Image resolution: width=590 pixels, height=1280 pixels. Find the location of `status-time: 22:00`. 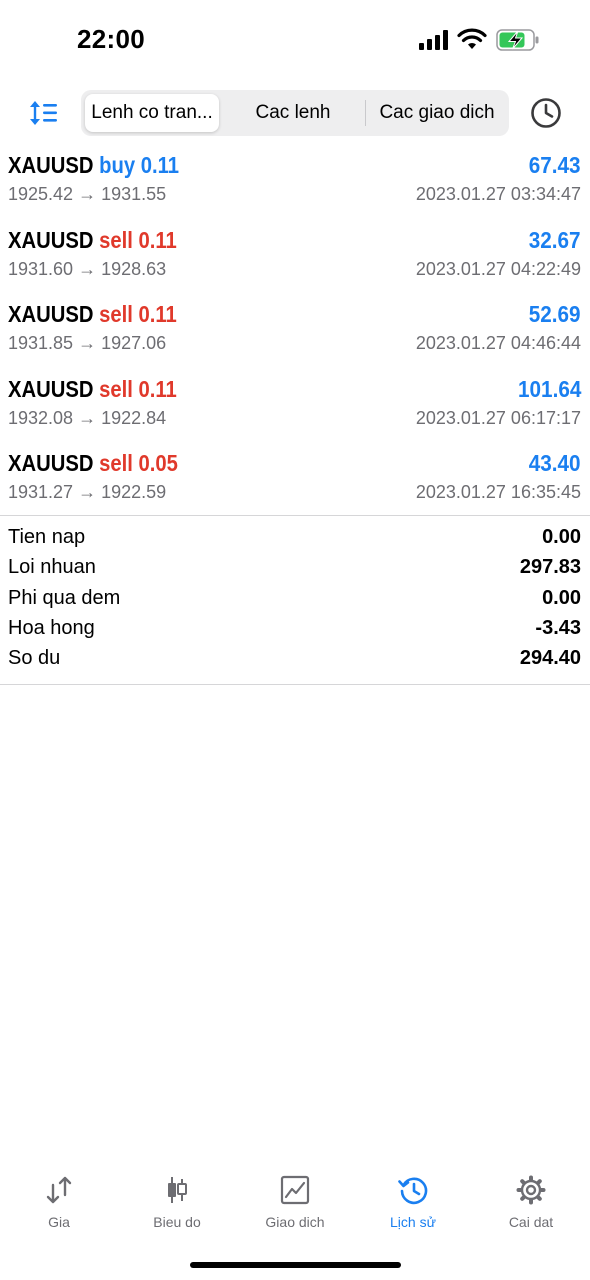

status-time: 22:00 is located at coordinates (111, 39).